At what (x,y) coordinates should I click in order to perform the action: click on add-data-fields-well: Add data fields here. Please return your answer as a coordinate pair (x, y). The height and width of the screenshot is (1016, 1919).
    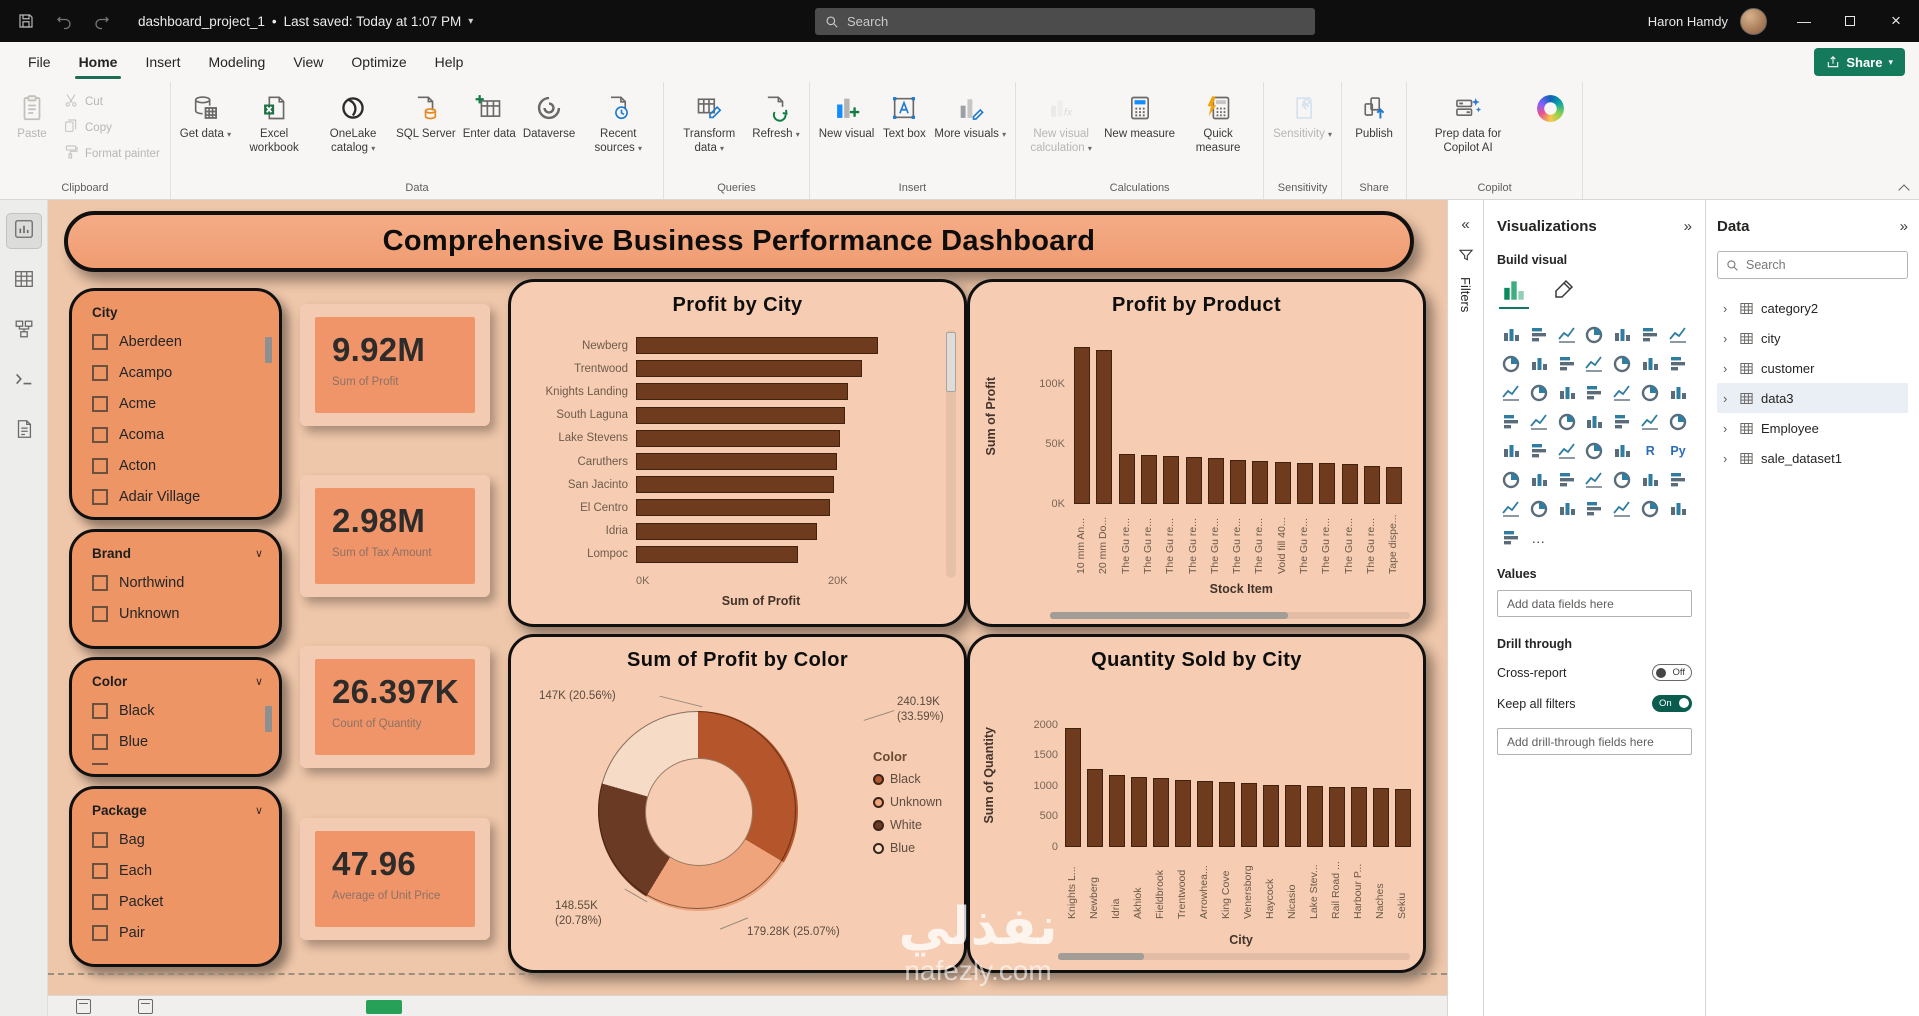
    Looking at the image, I should click on (1594, 603).